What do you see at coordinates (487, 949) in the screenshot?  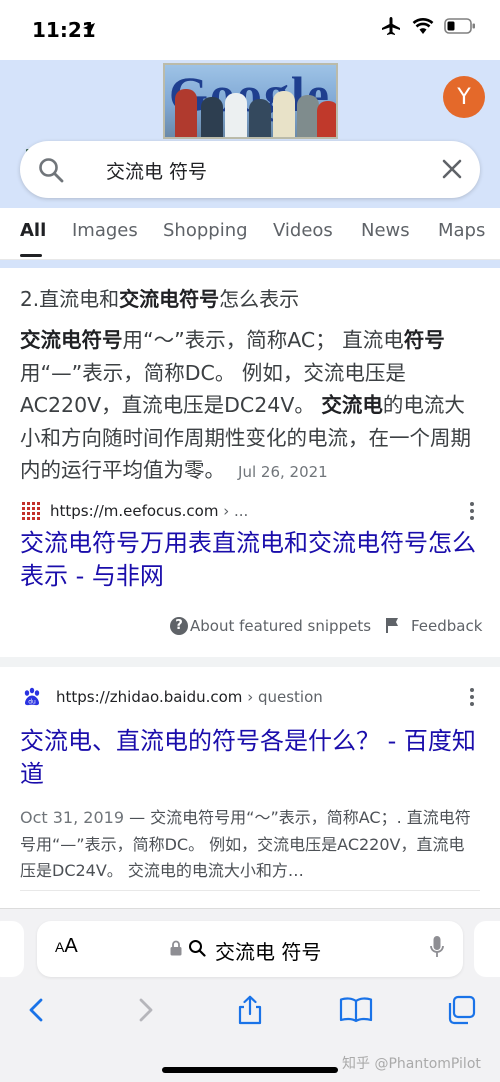 I see `next-tab-preview` at bounding box center [487, 949].